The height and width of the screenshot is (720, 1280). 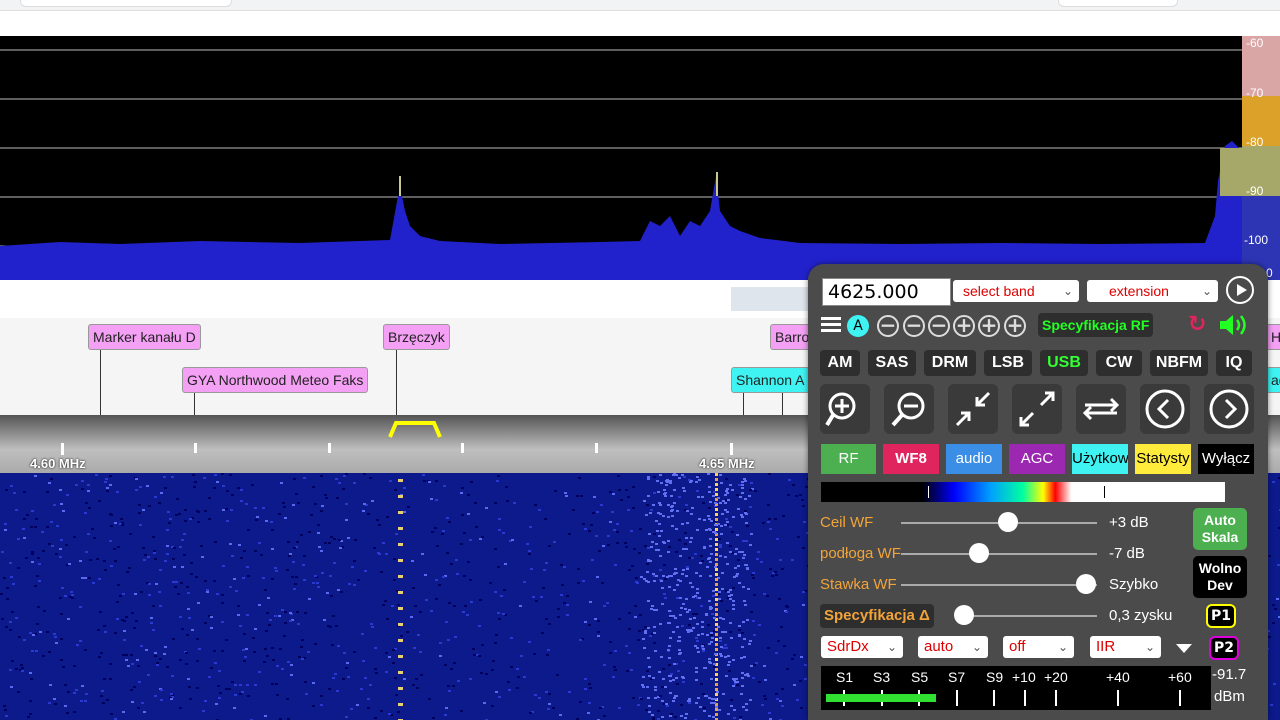 What do you see at coordinates (911, 459) in the screenshot?
I see `tab-wf: WF8` at bounding box center [911, 459].